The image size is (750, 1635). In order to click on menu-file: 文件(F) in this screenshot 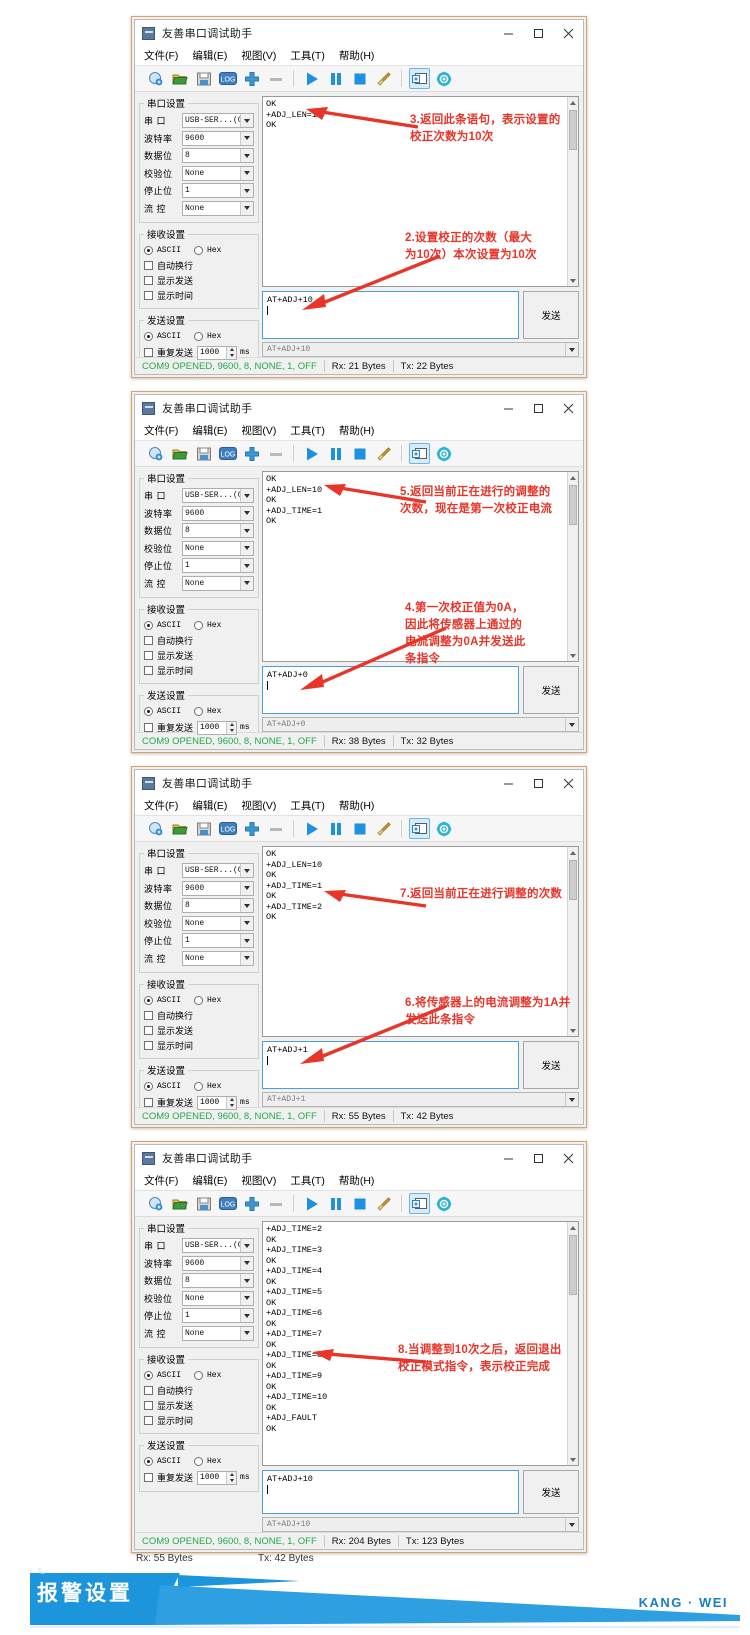, I will do `click(161, 805)`.